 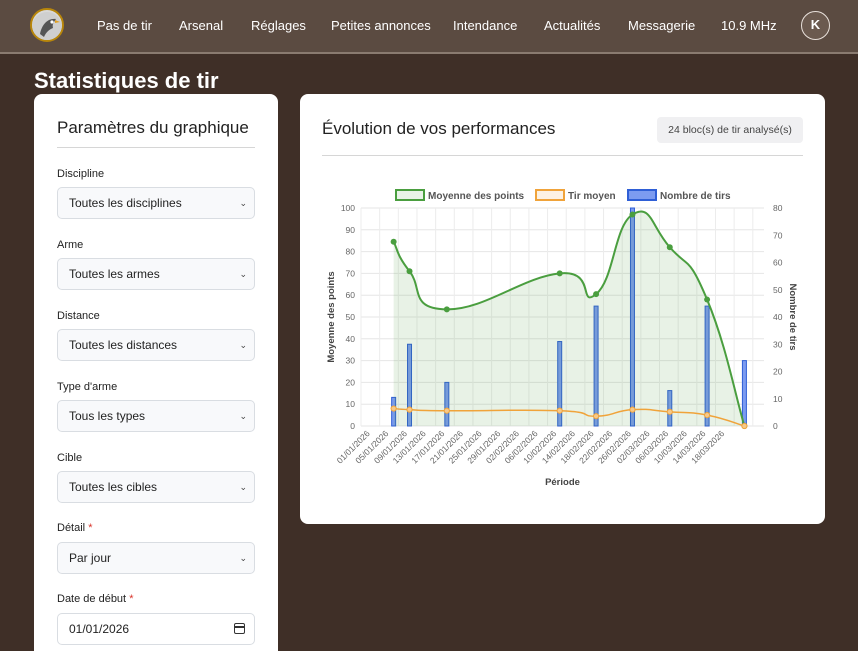 What do you see at coordinates (156, 416) in the screenshot?
I see `type-arme-select: Tous les types ⌄` at bounding box center [156, 416].